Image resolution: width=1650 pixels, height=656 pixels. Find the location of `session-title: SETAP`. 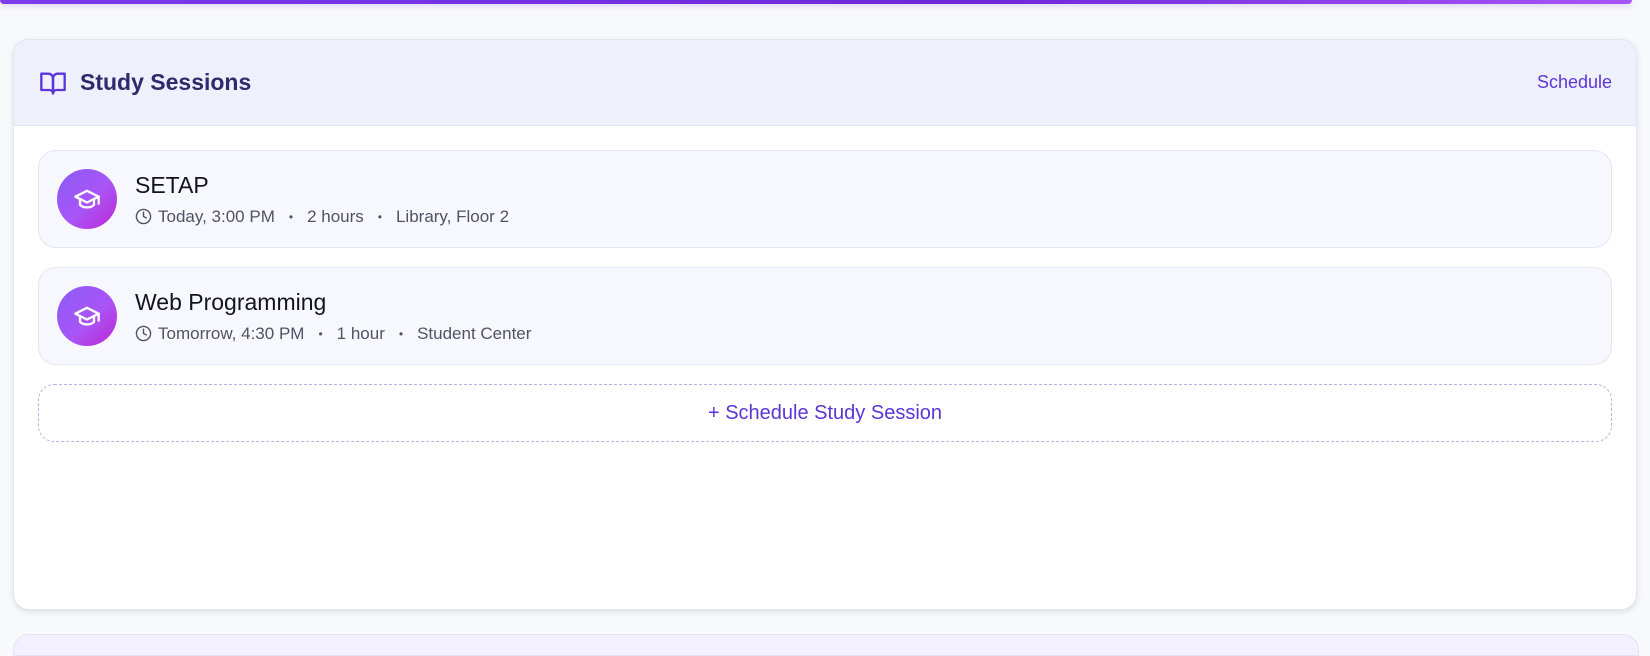

session-title: SETAP is located at coordinates (172, 184).